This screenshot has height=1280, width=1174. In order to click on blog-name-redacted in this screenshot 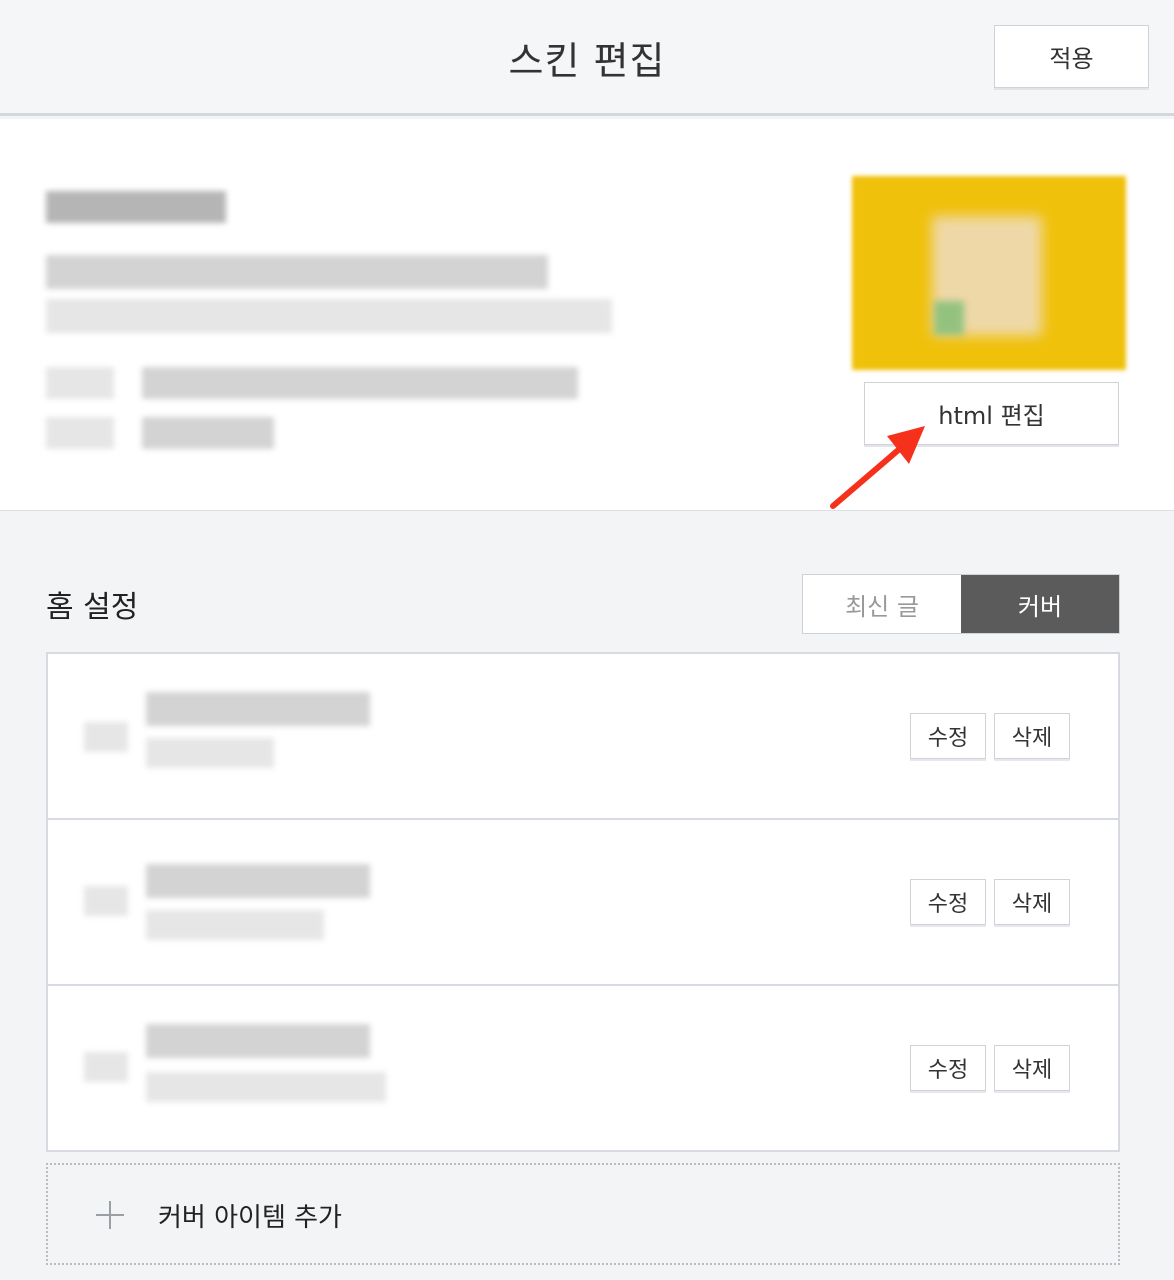, I will do `click(136, 207)`.